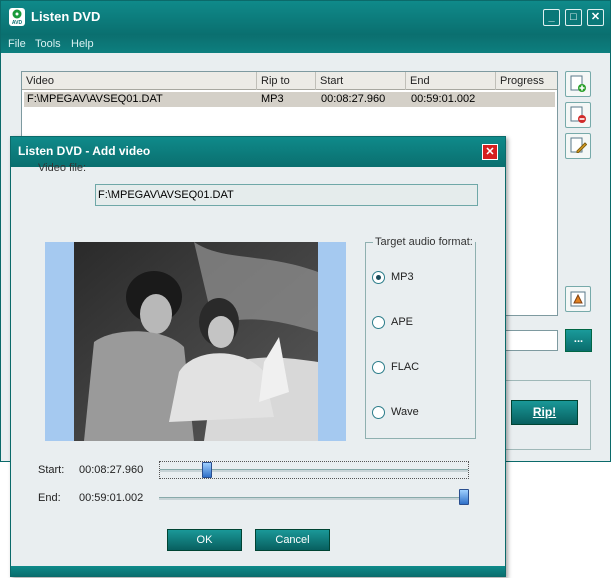 This screenshot has width=611, height=578. Describe the element at coordinates (424, 242) in the screenshot. I see `audio-format-title: Target audio format:` at that location.